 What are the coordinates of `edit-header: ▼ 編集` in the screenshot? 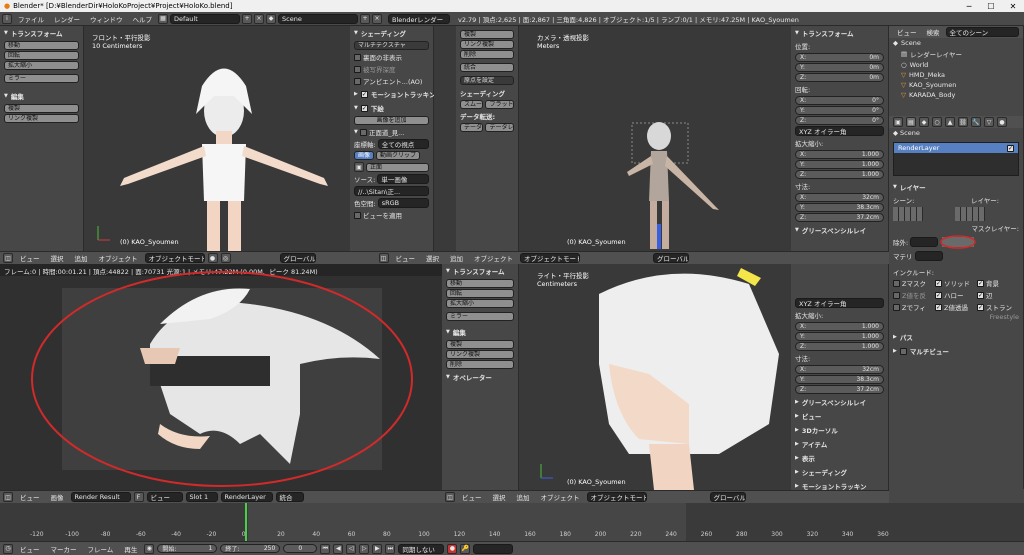 It's located at (41, 96).